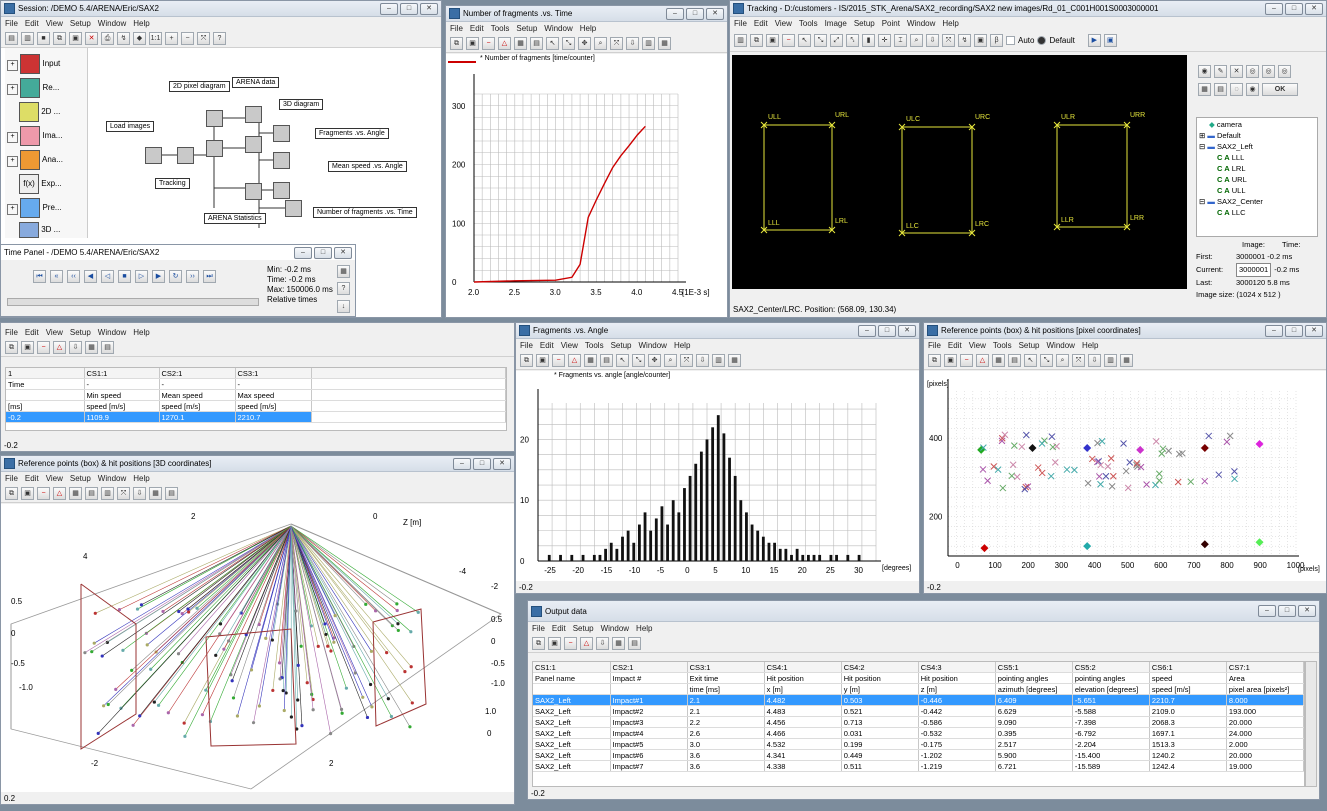 This screenshot has width=1327, height=811. What do you see at coordinates (884, 40) in the screenshot?
I see `crosshair-icon: ✛` at bounding box center [884, 40].